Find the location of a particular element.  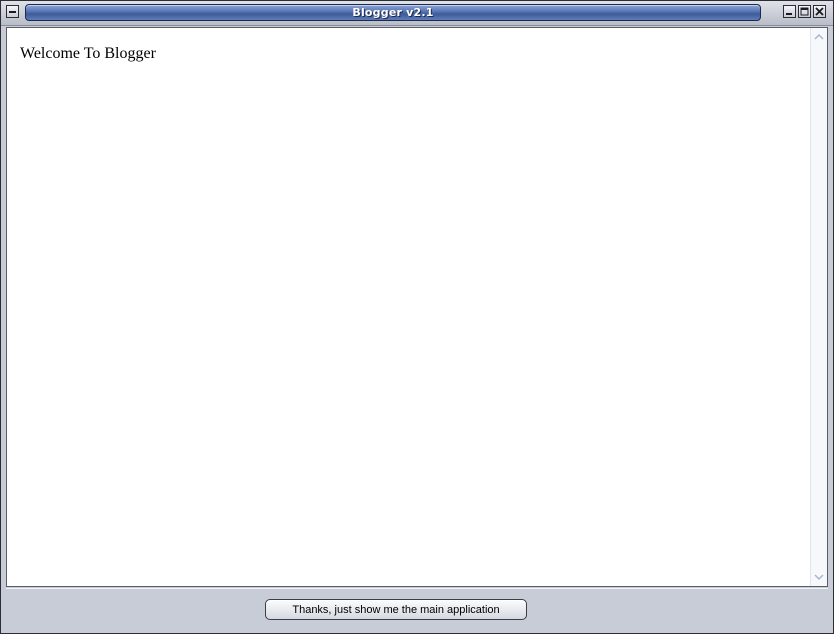

chevron-down-icon is located at coordinates (819, 577).